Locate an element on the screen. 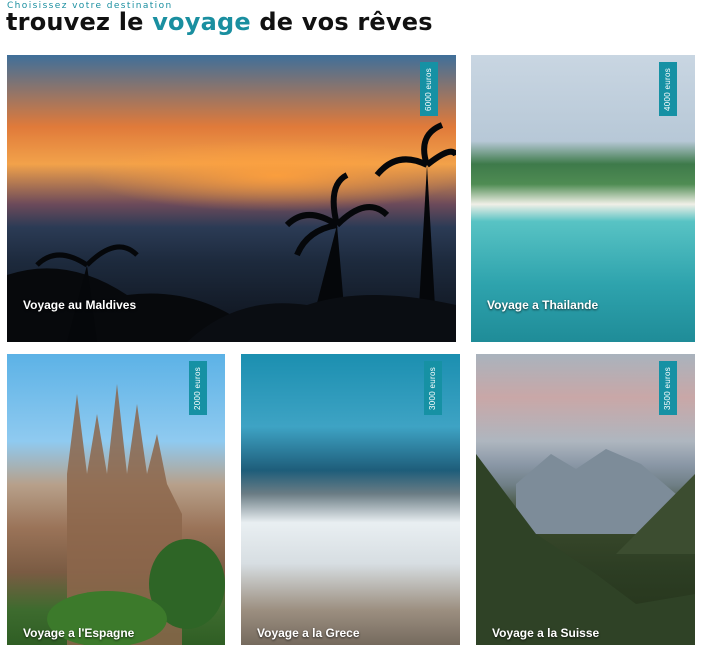  card-caption: Voyage a l'Espagne is located at coordinates (79, 633).